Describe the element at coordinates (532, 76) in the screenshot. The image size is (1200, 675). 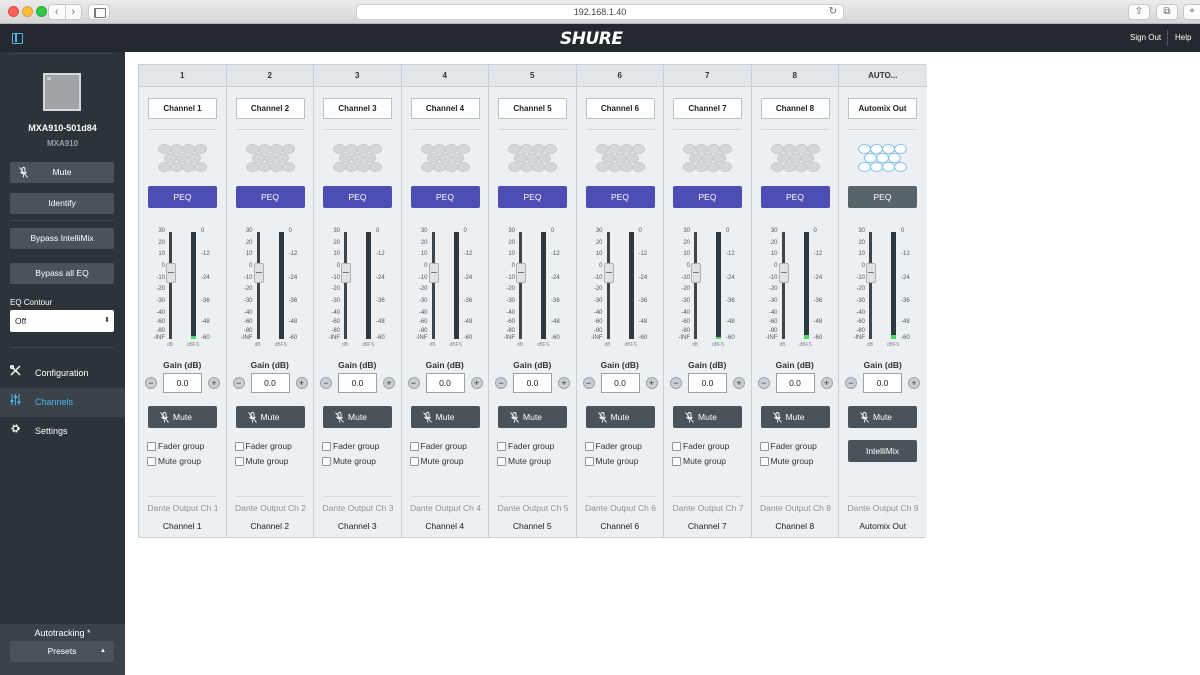
I see `channel-header: 5` at that location.